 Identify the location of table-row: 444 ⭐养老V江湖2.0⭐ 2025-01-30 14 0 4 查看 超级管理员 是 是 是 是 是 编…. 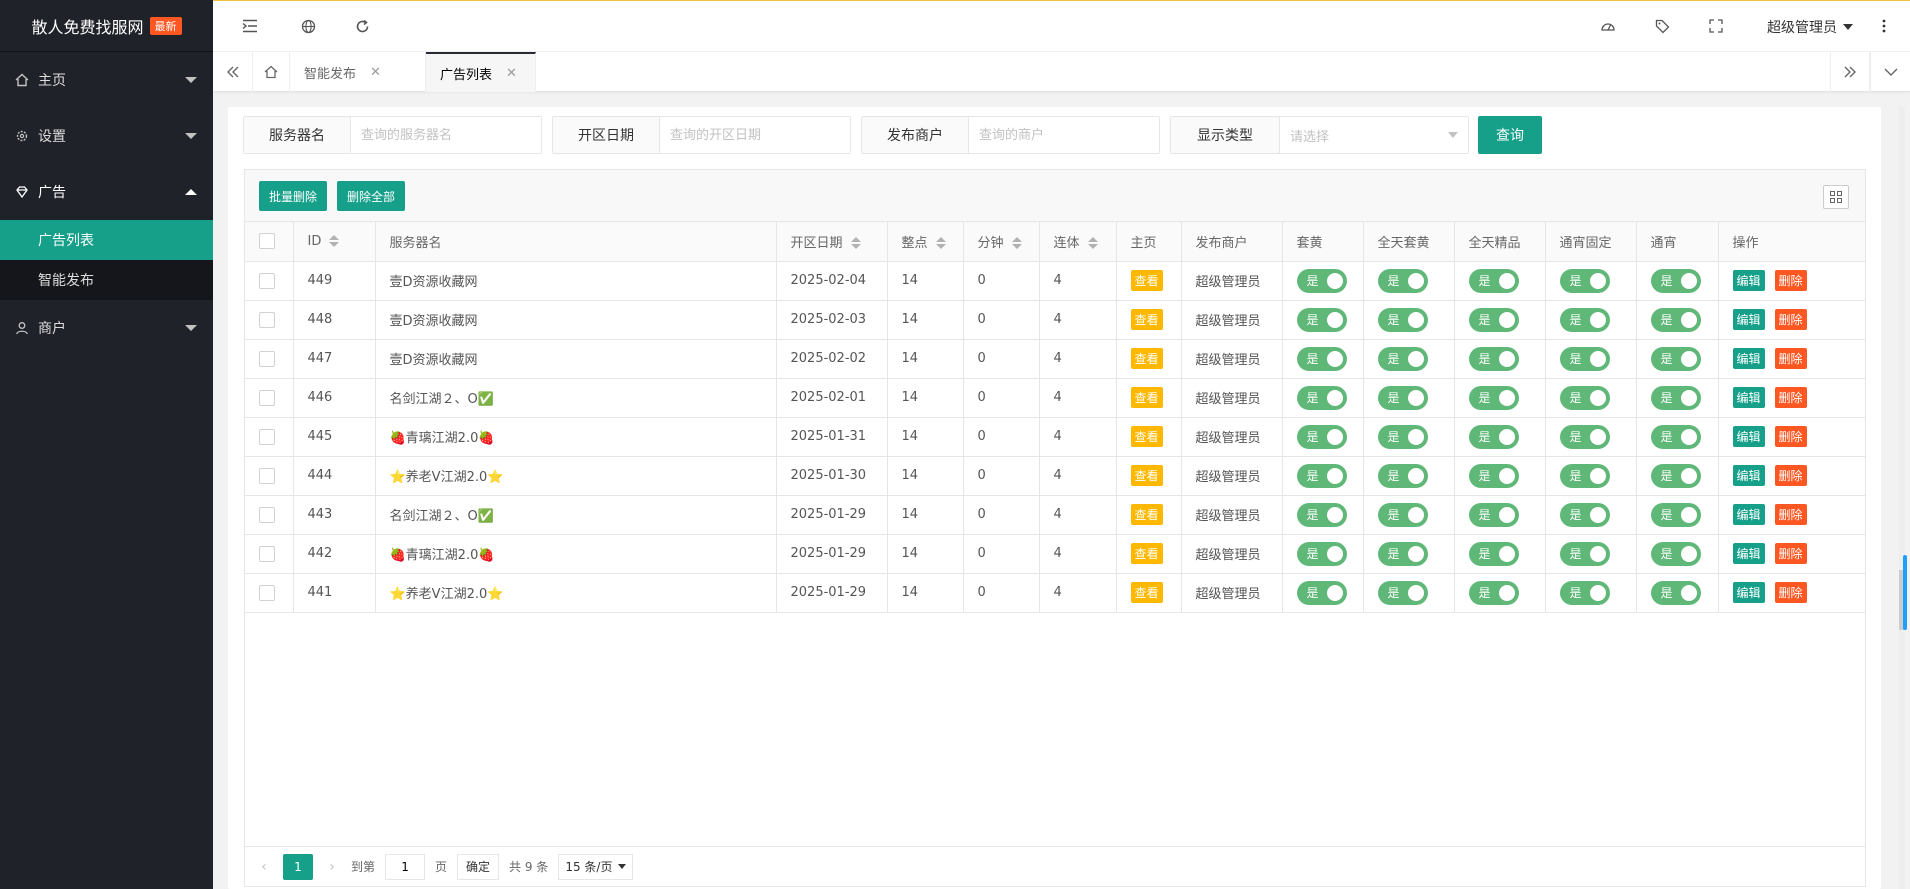
(1055, 476).